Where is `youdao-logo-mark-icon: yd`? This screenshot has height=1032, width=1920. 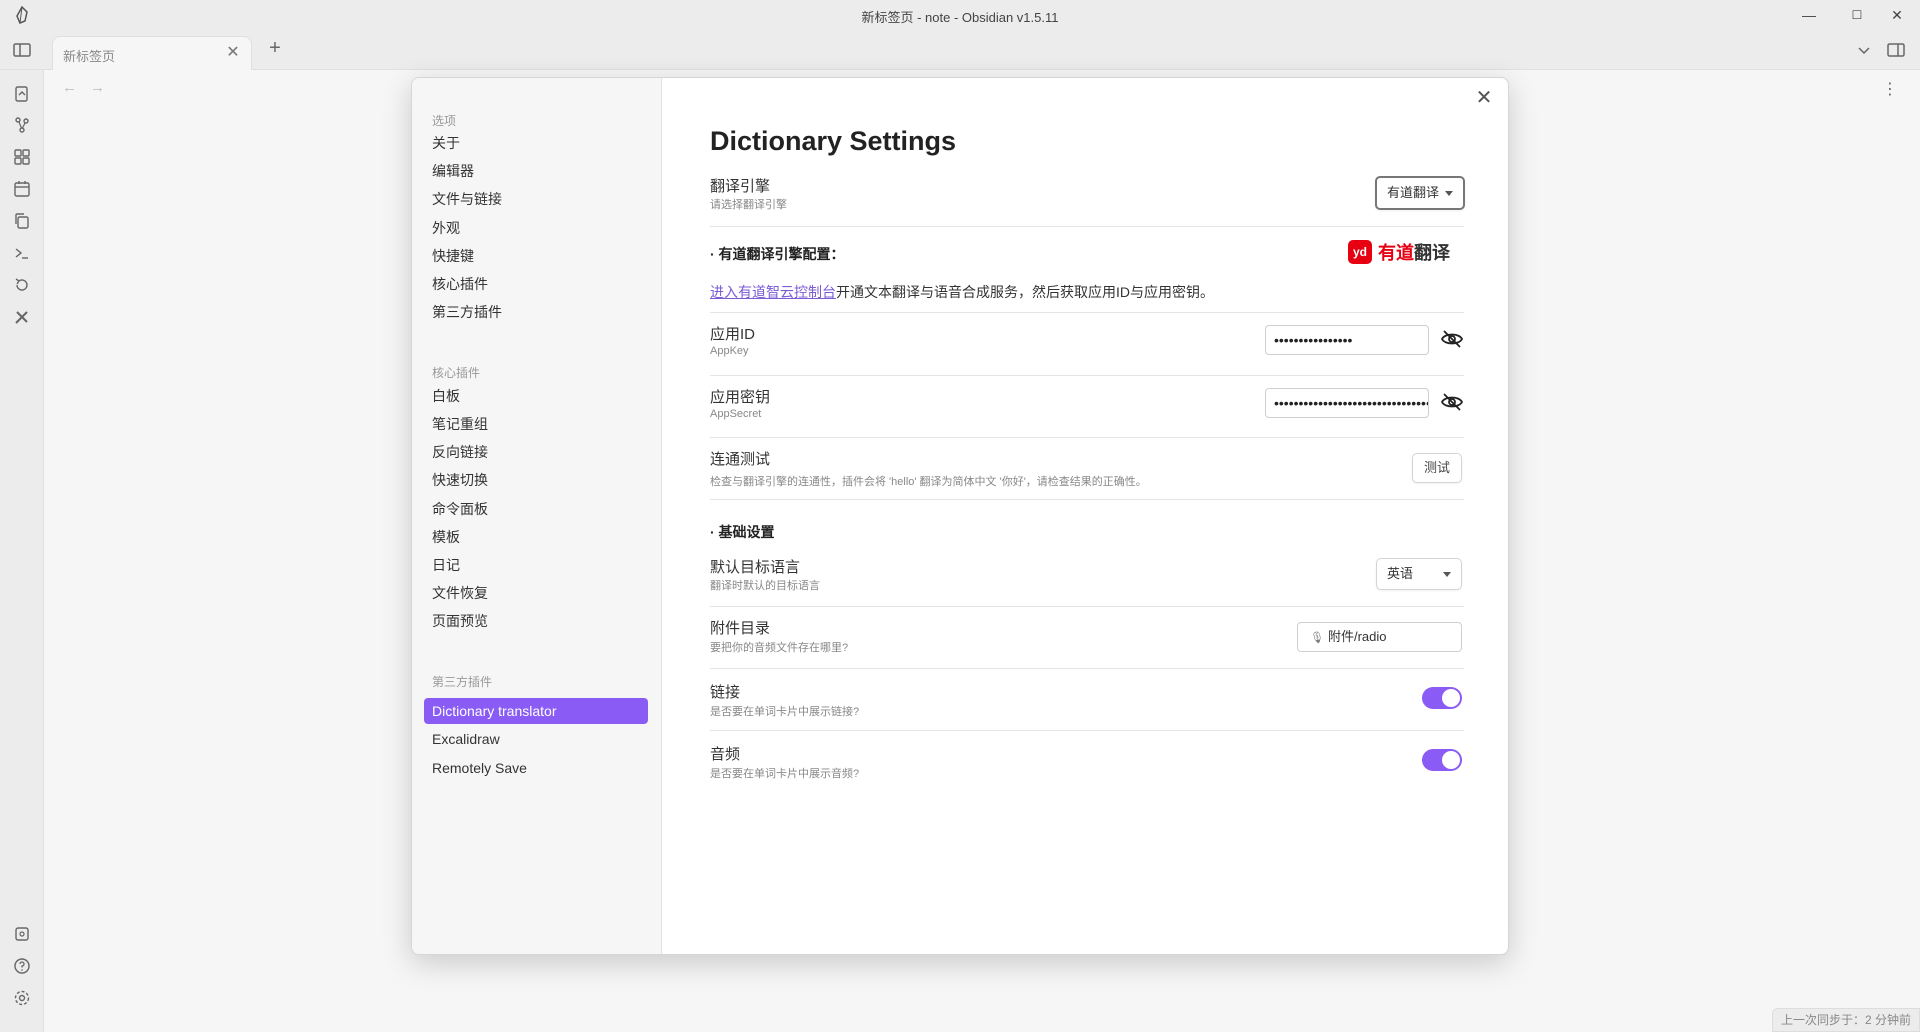
youdao-logo-mark-icon: yd is located at coordinates (1360, 252).